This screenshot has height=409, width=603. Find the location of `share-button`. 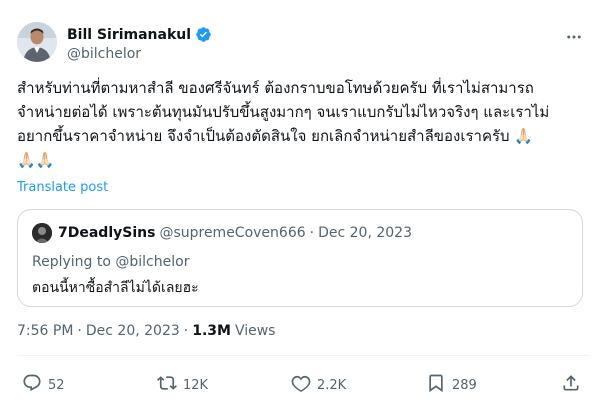

share-button is located at coordinates (571, 385).